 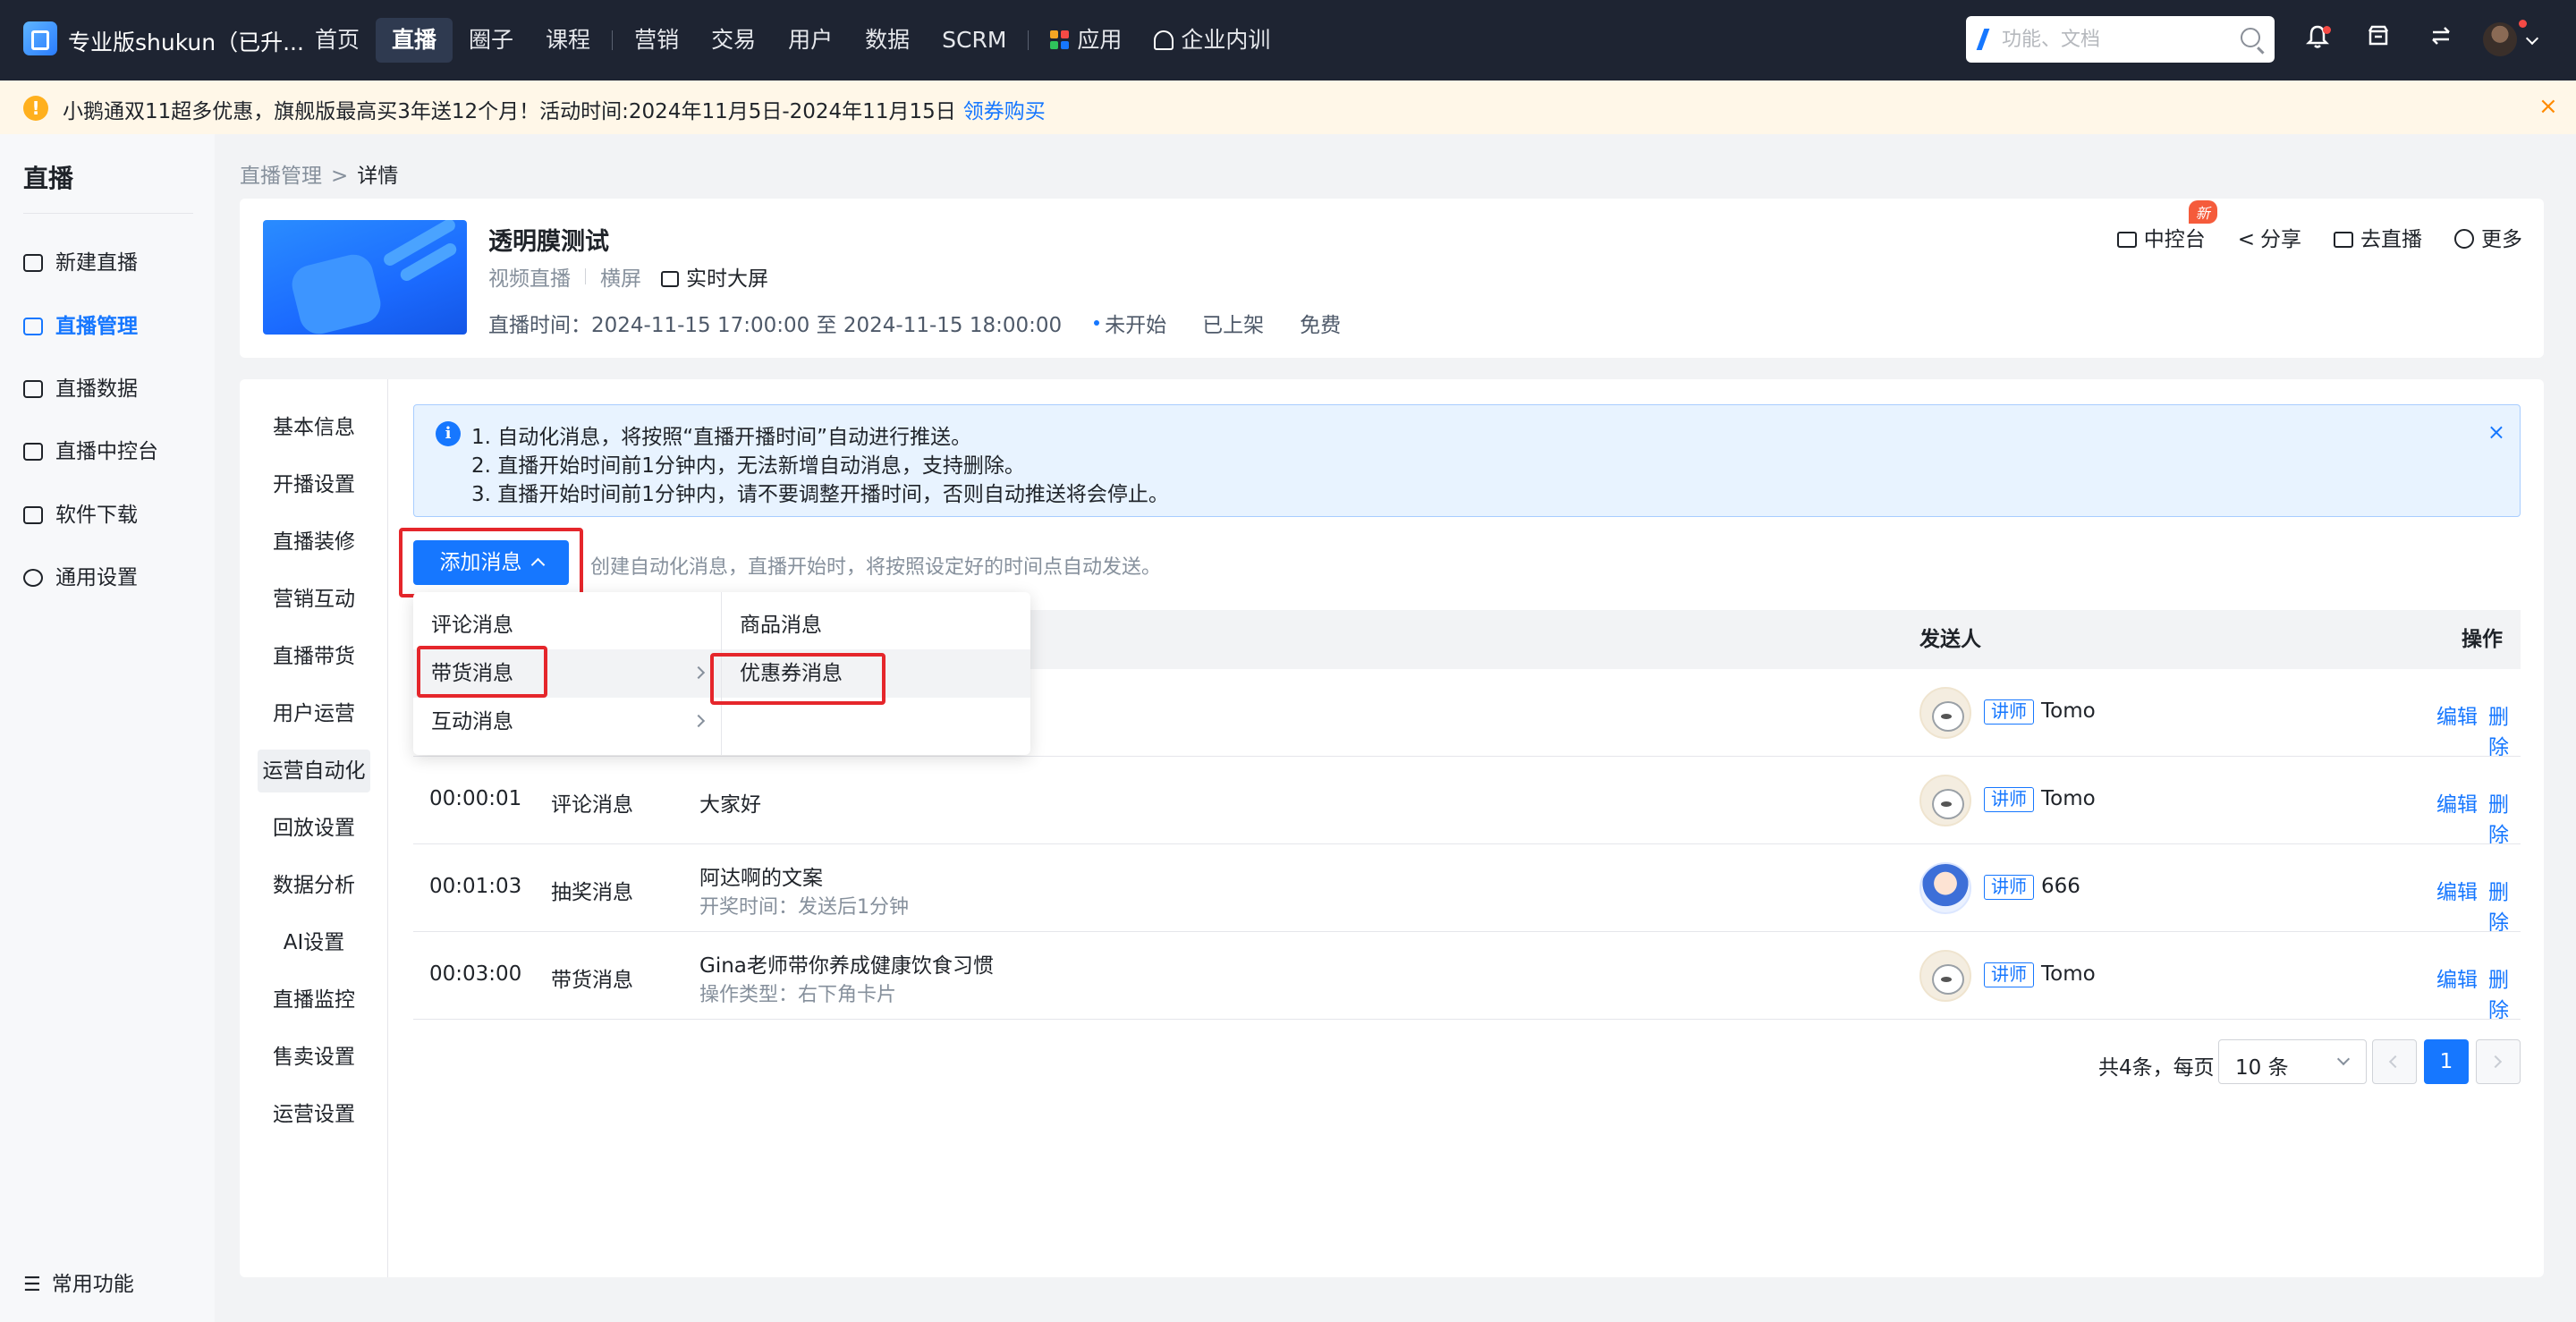 I want to click on tab-decoration: 直播装修, so click(x=314, y=542).